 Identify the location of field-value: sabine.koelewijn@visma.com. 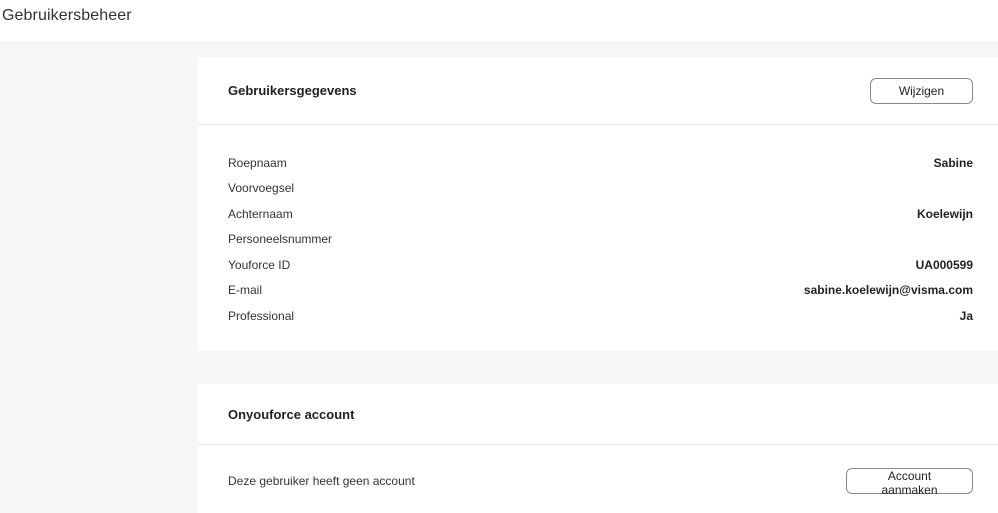
(888, 290).